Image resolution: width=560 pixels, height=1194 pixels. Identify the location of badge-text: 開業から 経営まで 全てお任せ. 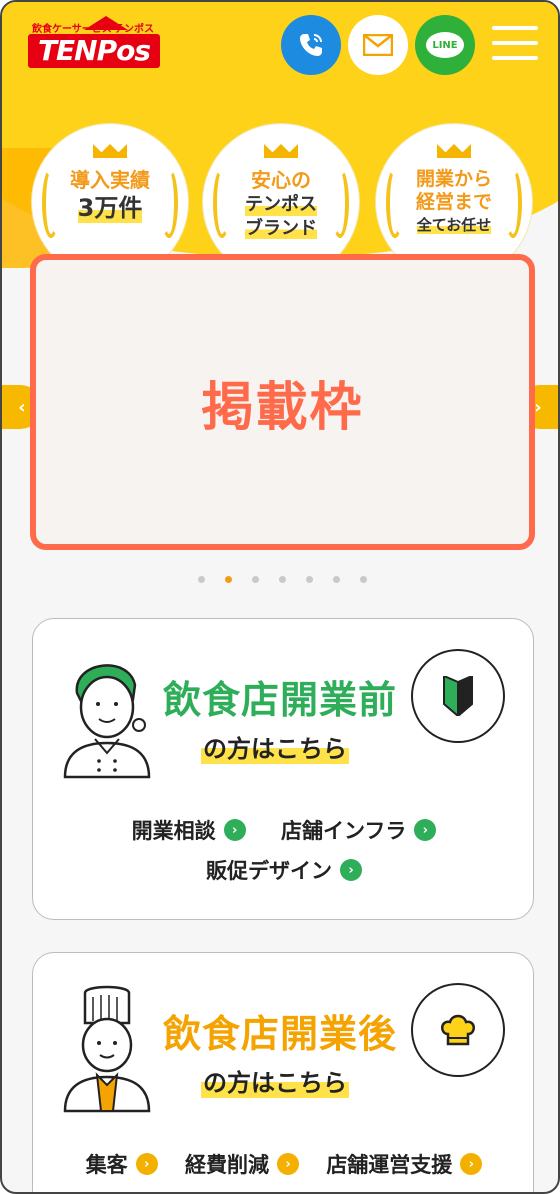
(454, 201).